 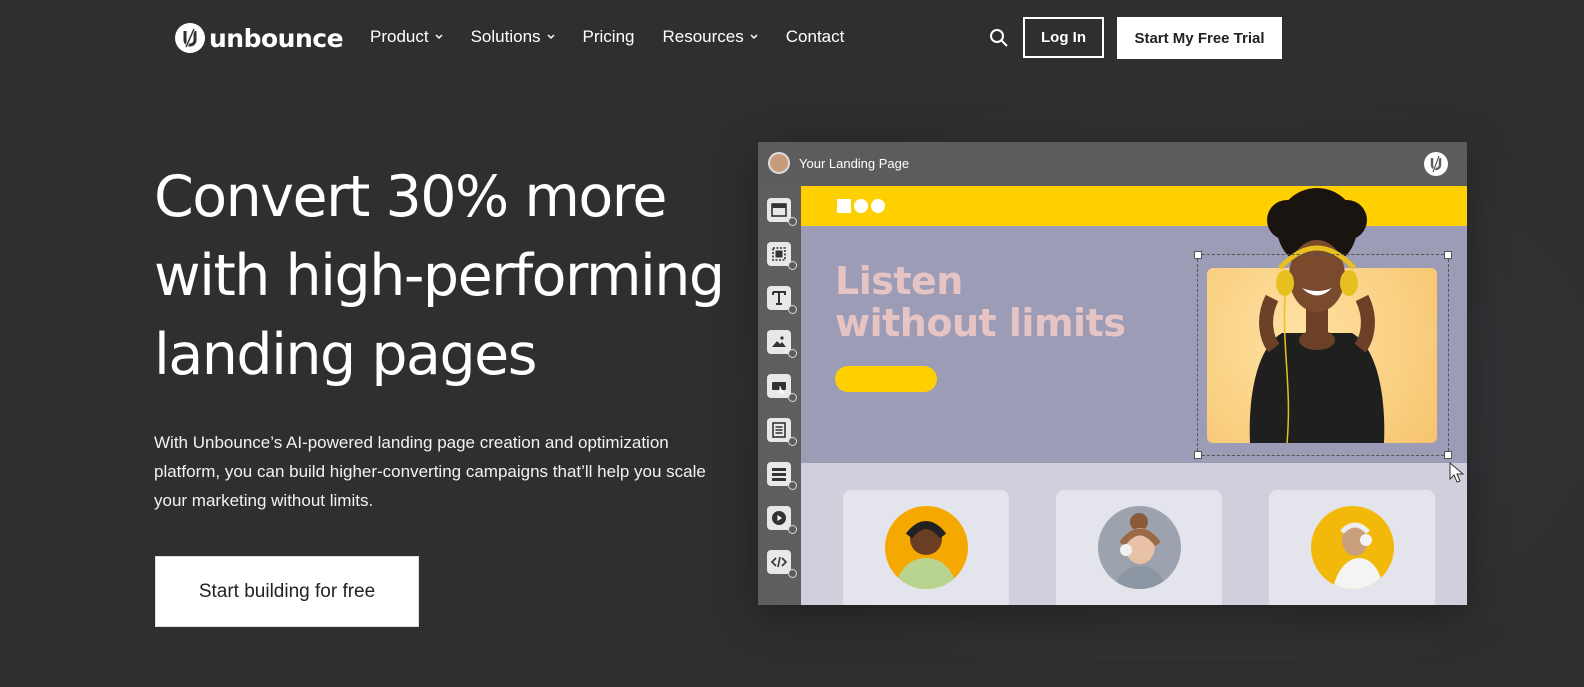 What do you see at coordinates (782, 520) in the screenshot?
I see `video-icon` at bounding box center [782, 520].